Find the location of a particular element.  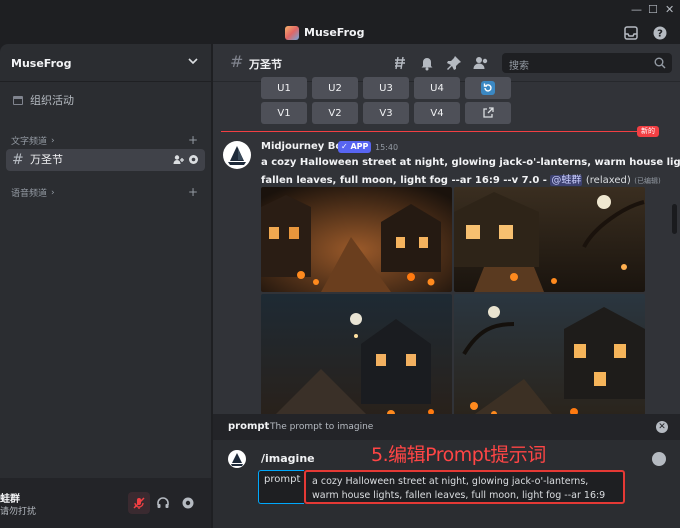

app-logo is located at coordinates (292, 33).